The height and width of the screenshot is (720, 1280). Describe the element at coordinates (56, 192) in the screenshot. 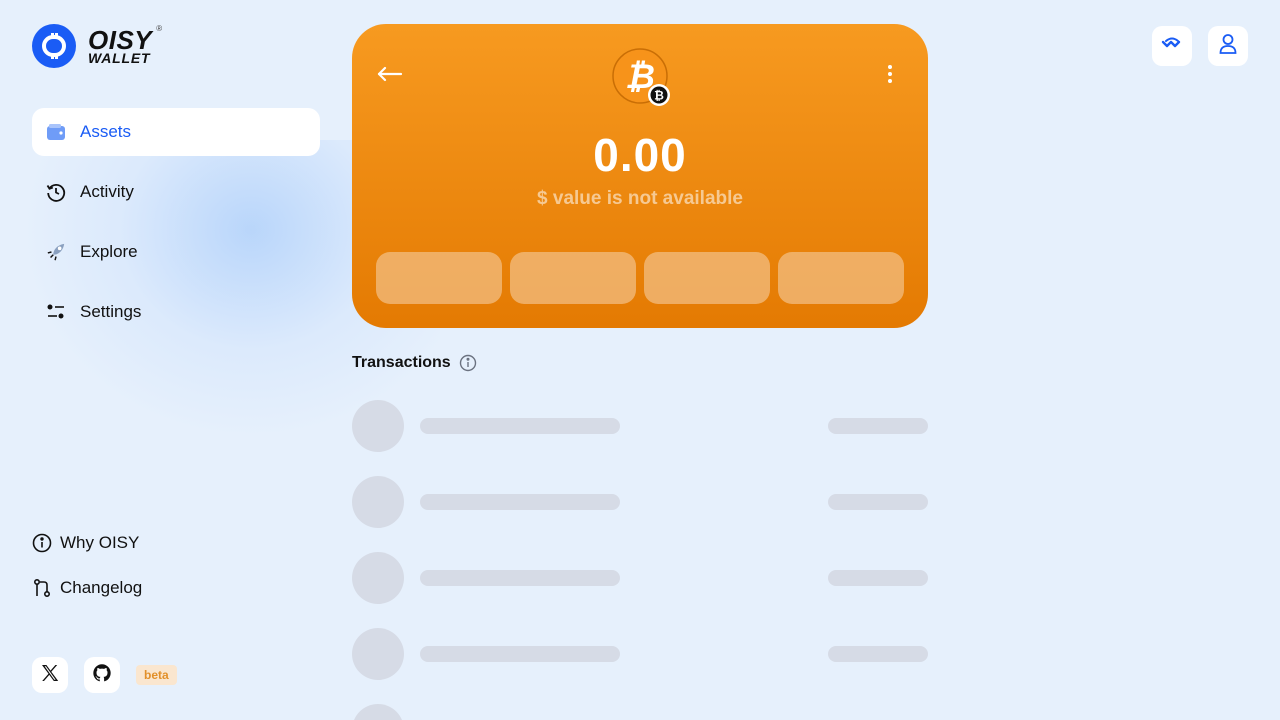

I see `history-icon` at that location.